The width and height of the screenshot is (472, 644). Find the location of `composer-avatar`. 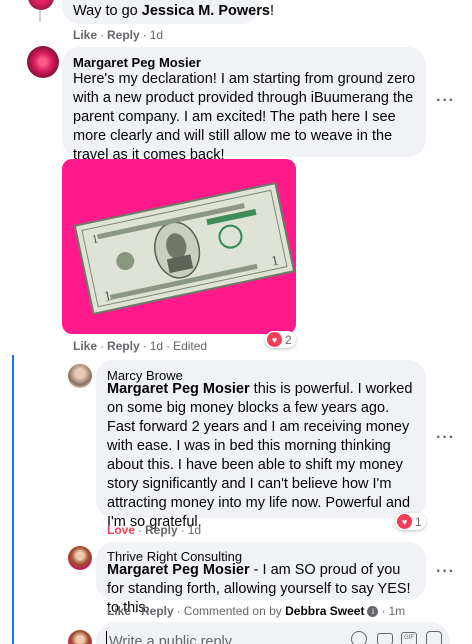

composer-avatar is located at coordinates (80, 637).